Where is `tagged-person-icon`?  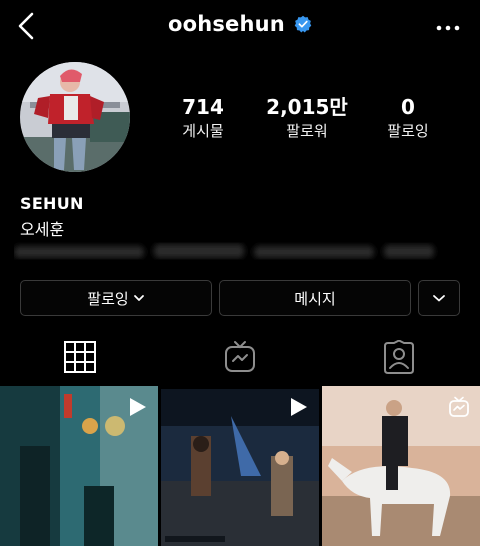
tagged-person-icon is located at coordinates (399, 357).